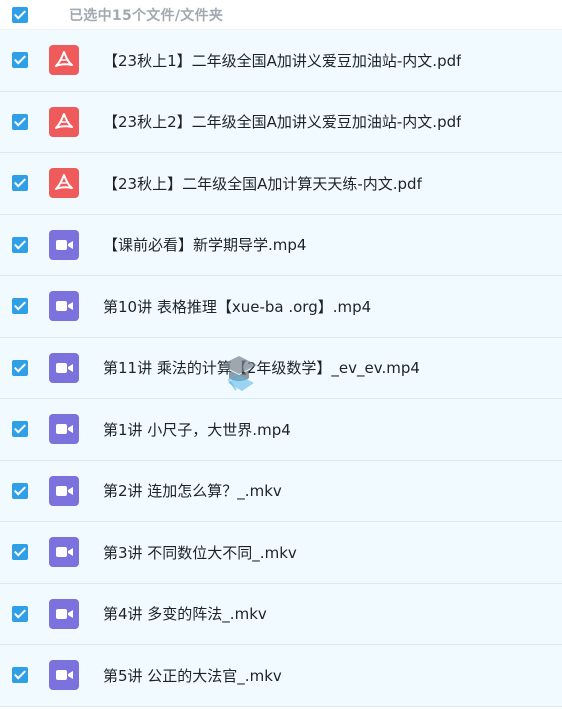  Describe the element at coordinates (262, 183) in the screenshot. I see `file-name: 【23秋上】二年级全国A加计算天天练-内文.pdf` at that location.